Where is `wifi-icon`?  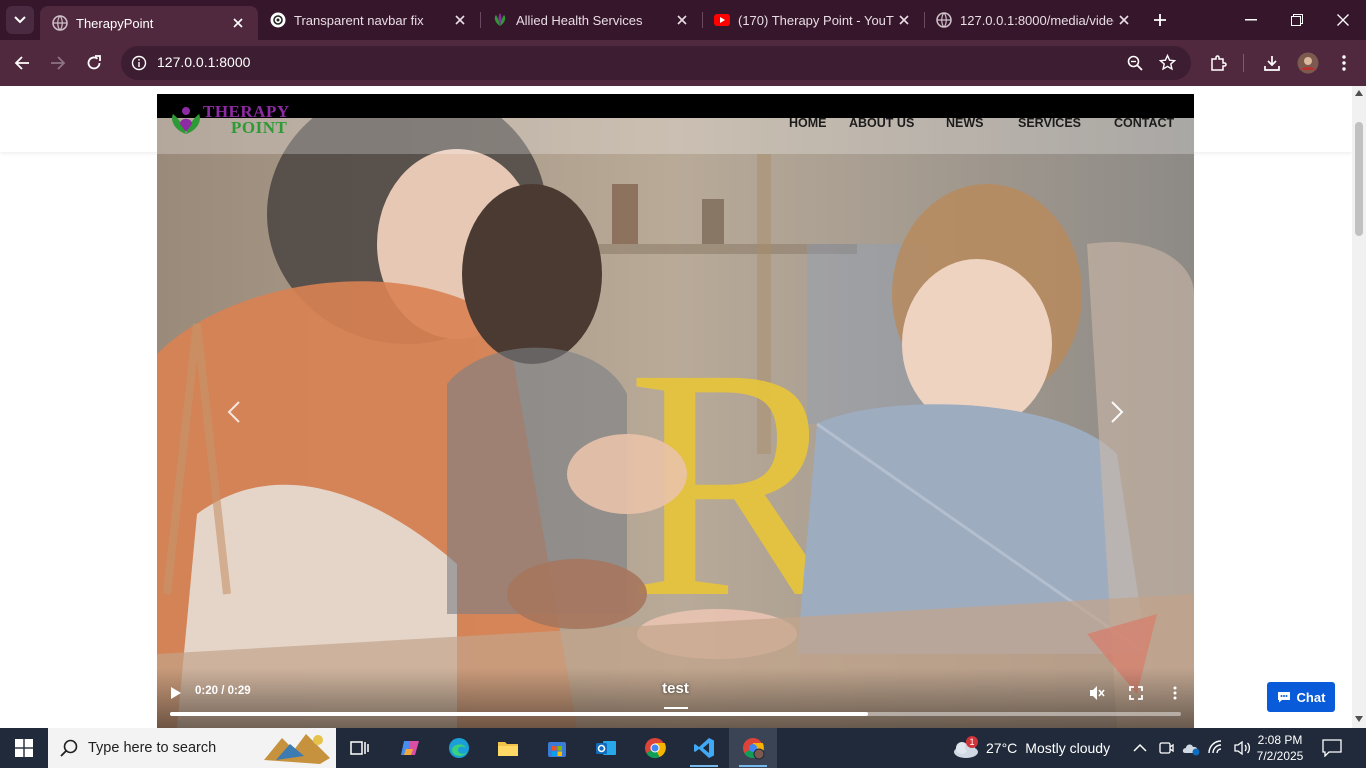 wifi-icon is located at coordinates (1217, 748).